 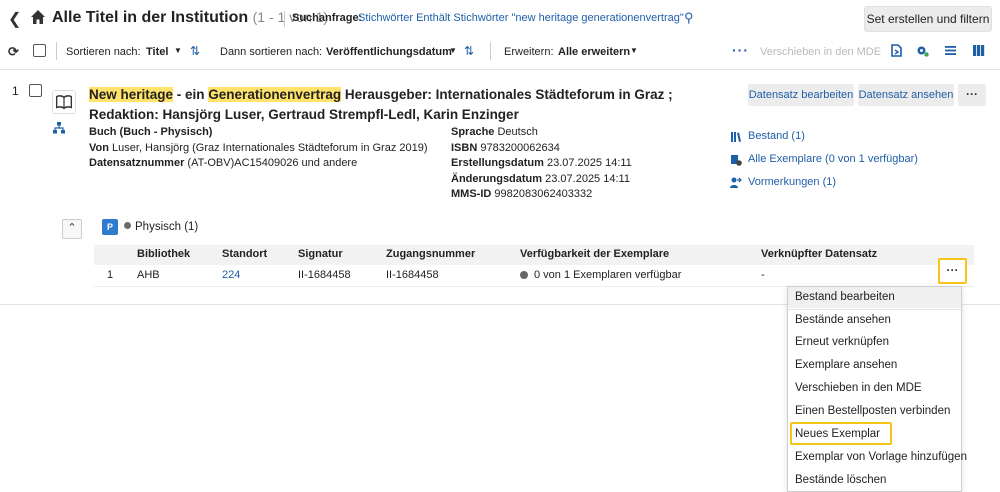 What do you see at coordinates (928, 19) in the screenshot?
I see `create-set-button: Set erstellen und filtern` at bounding box center [928, 19].